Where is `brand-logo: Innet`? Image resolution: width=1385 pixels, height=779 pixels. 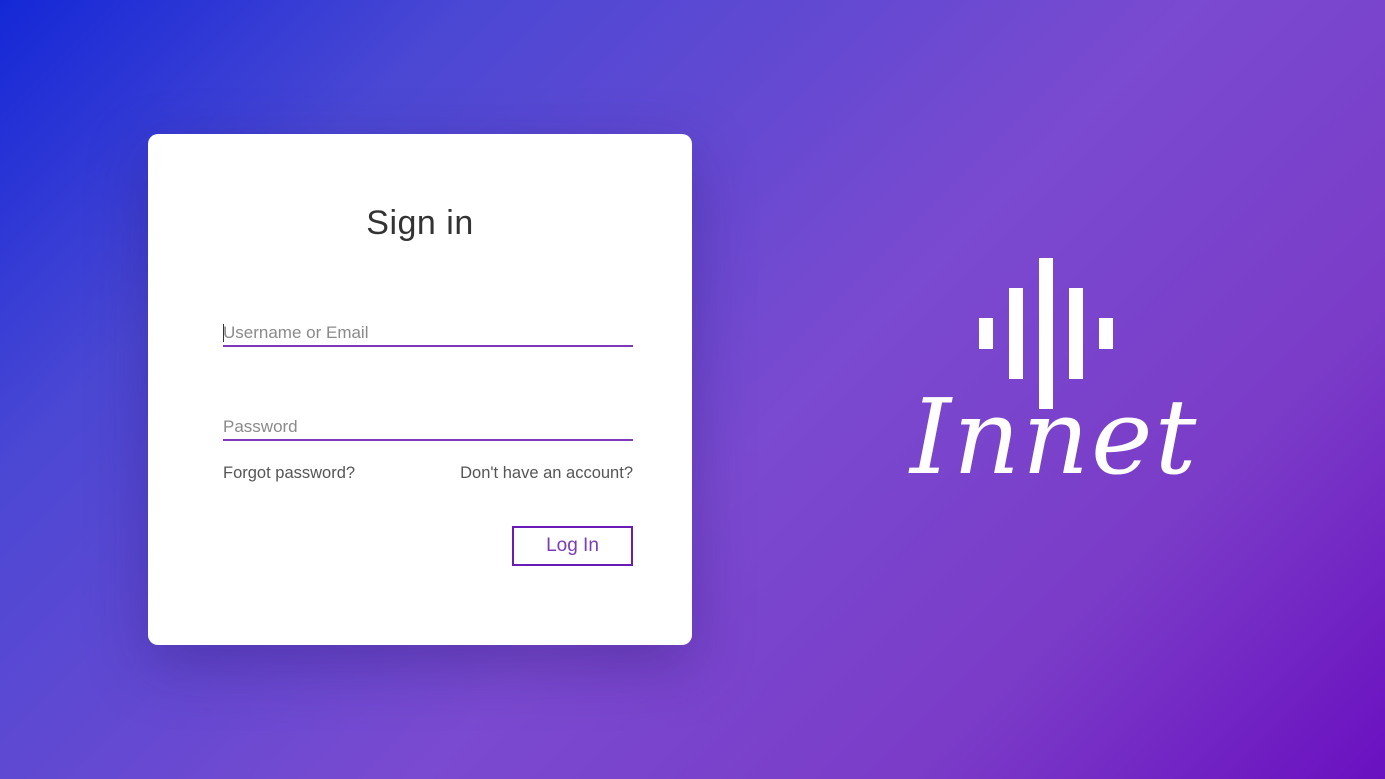
brand-logo: Innet is located at coordinates (1054, 390).